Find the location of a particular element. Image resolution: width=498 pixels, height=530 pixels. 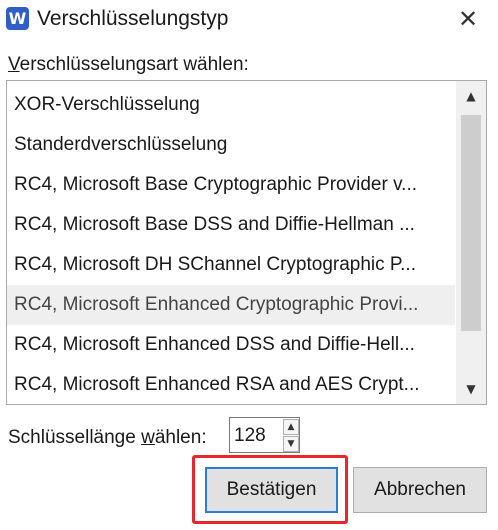

word-app-icon: W is located at coordinates (17, 18).